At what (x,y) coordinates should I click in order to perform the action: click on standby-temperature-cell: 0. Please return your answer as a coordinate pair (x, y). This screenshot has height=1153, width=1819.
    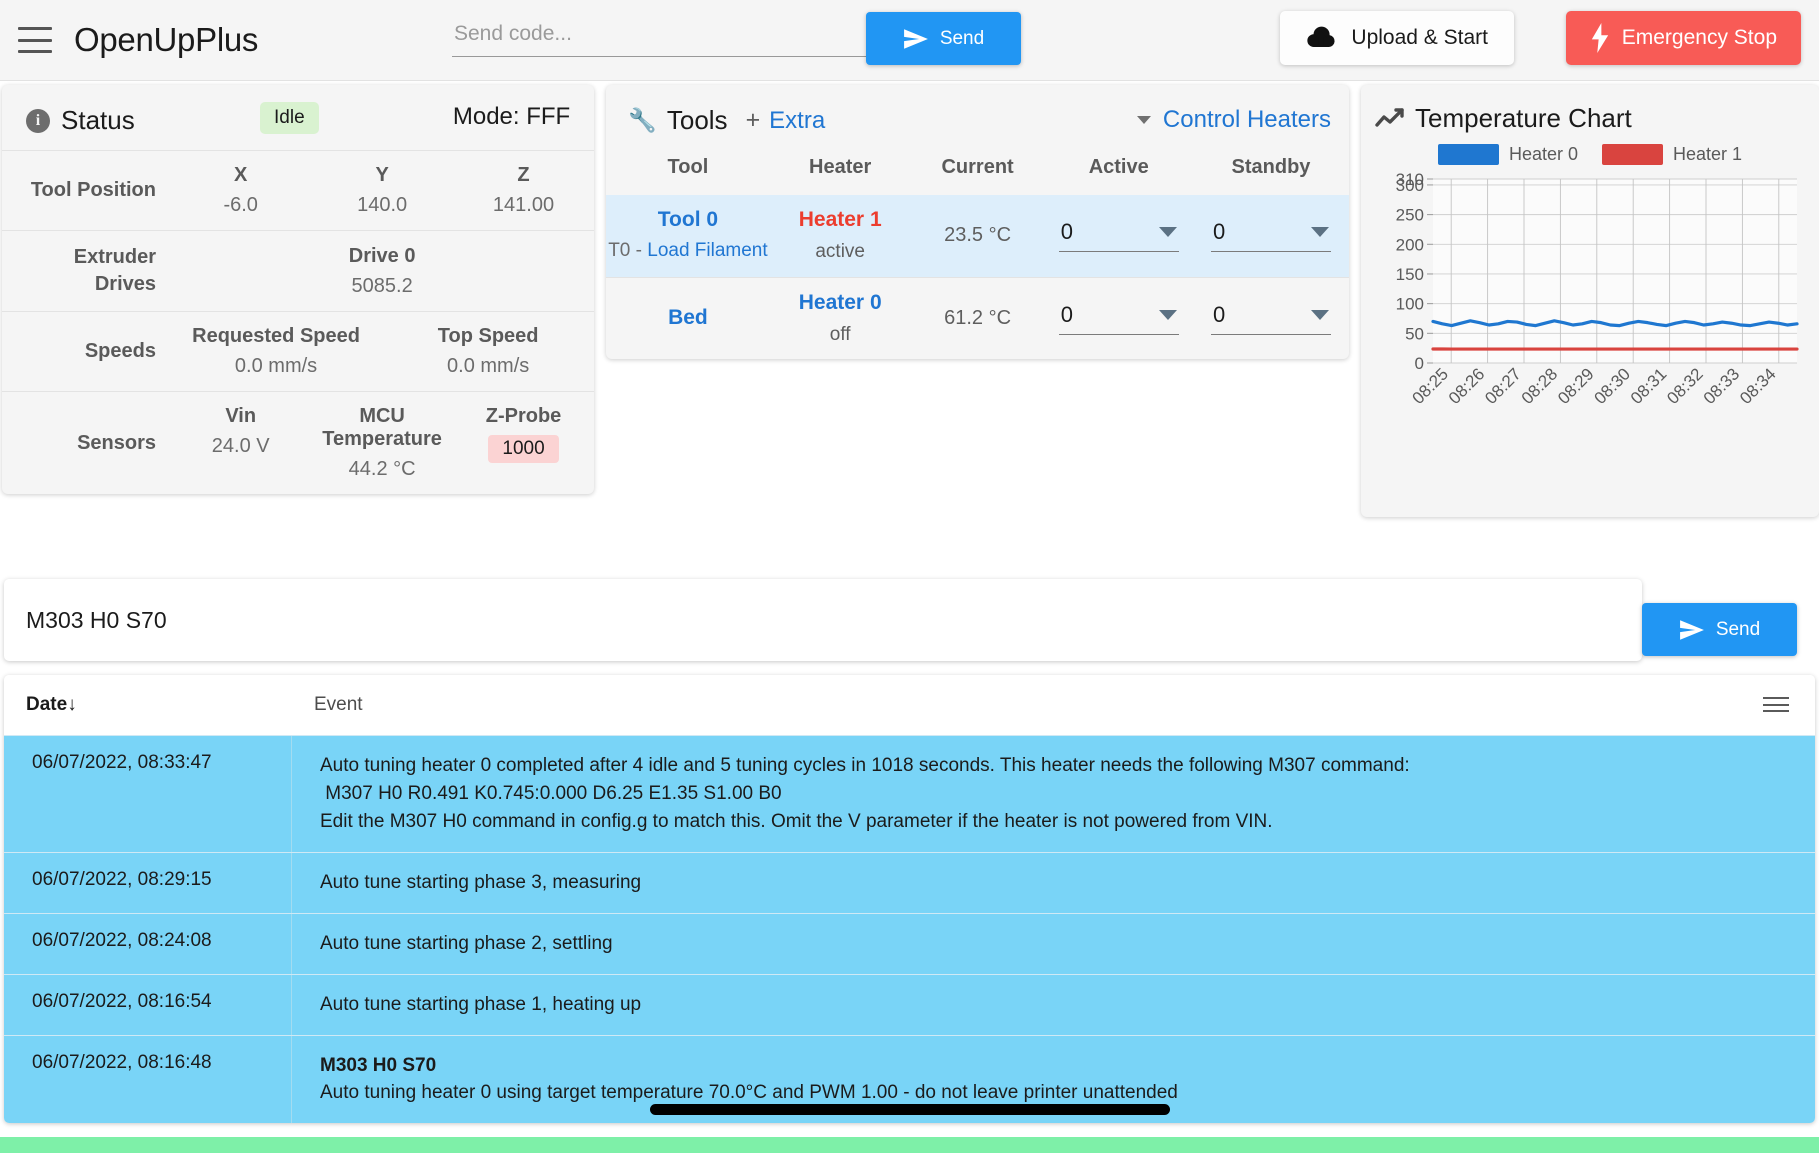
    Looking at the image, I should click on (1271, 318).